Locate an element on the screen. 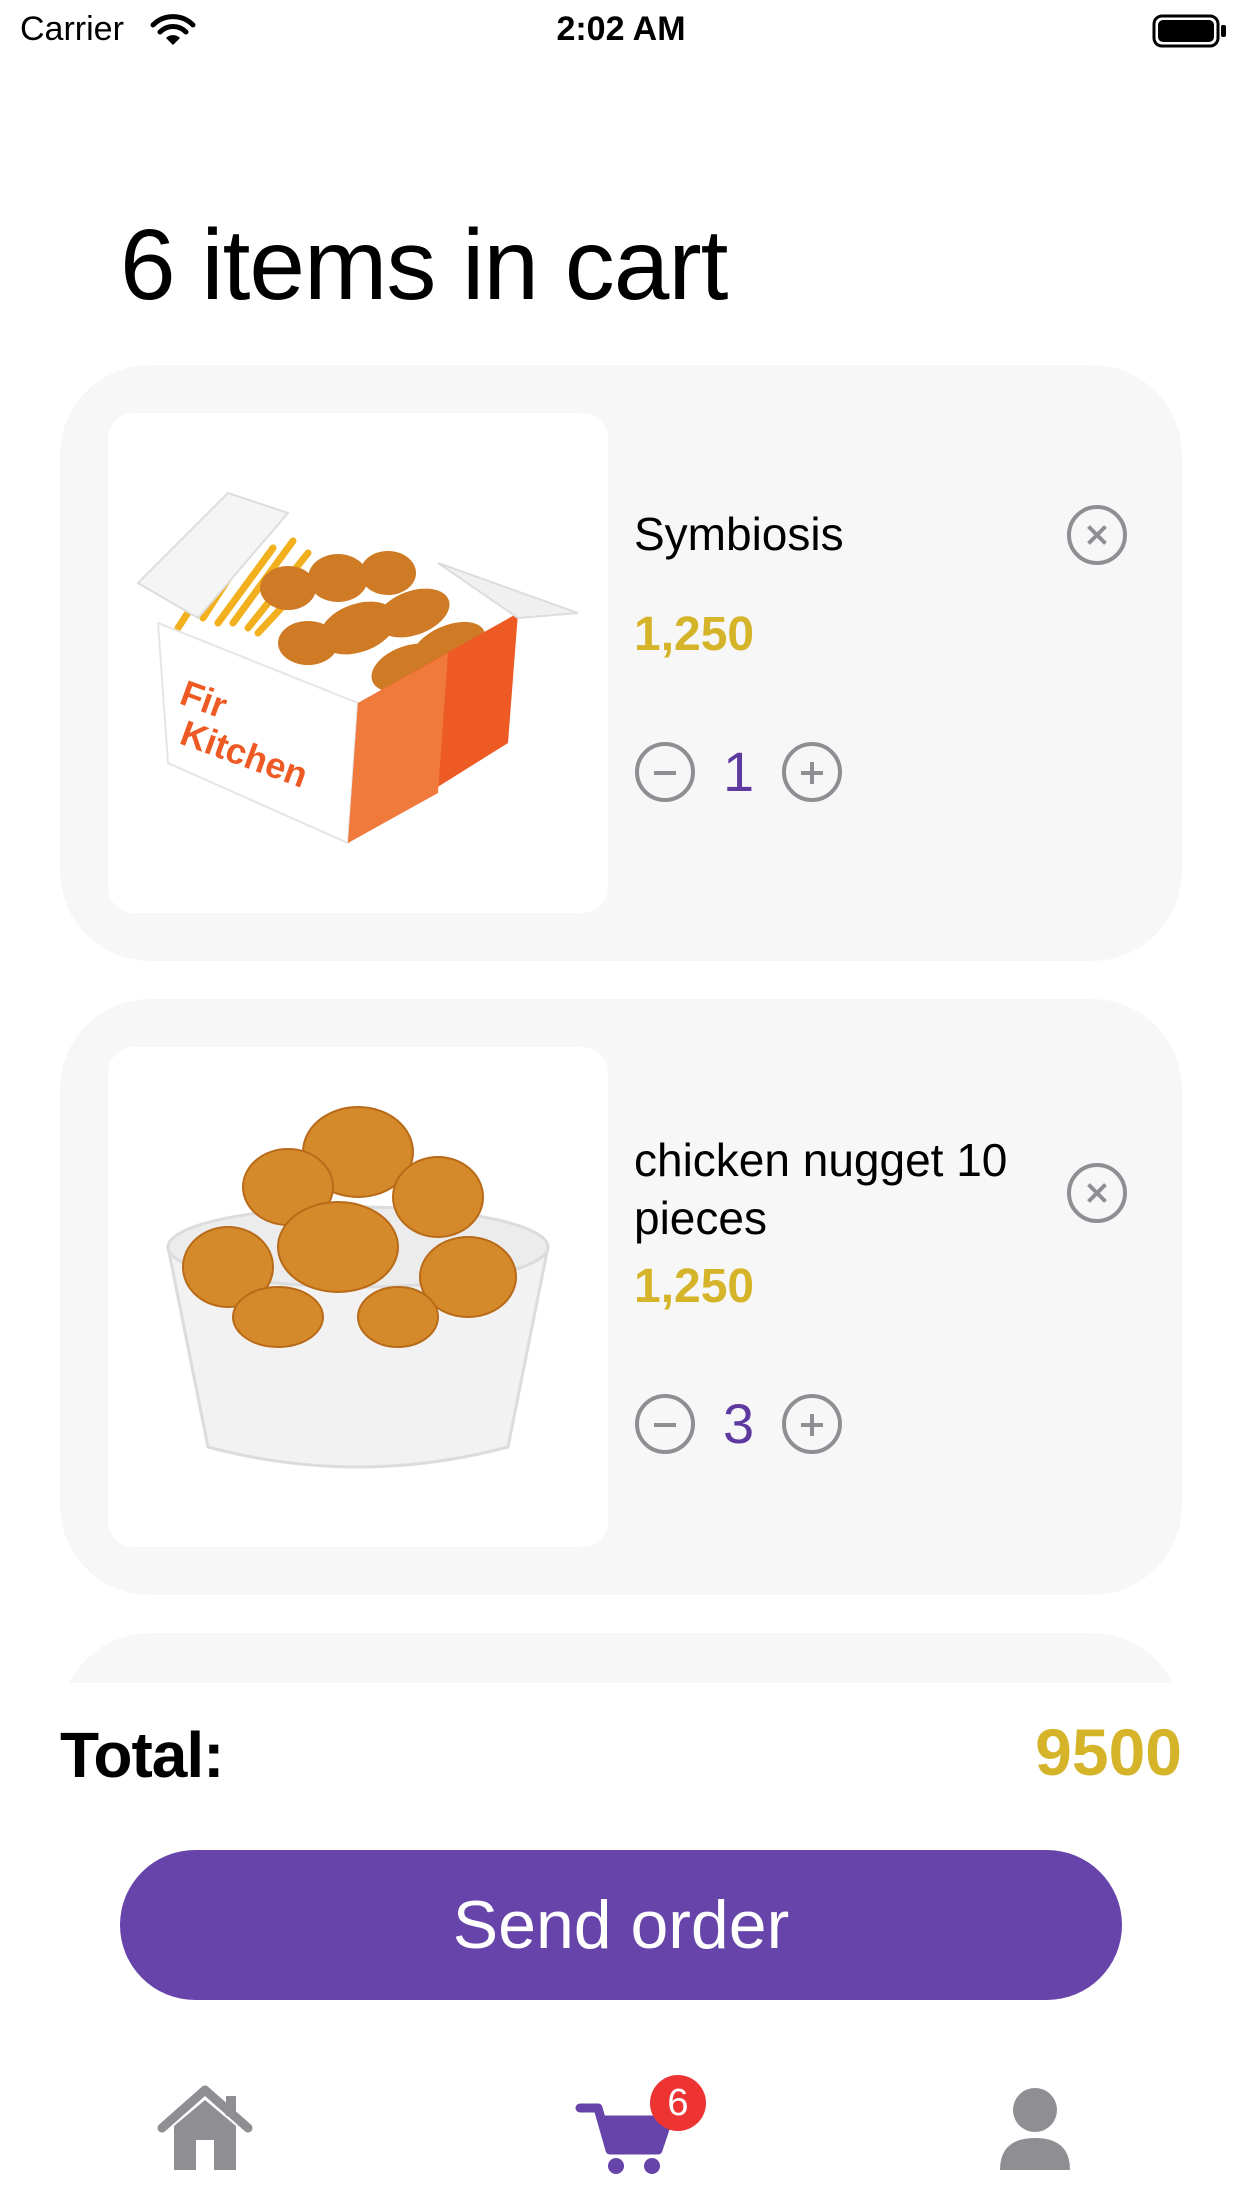 This screenshot has height=2208, width=1242. tab-bar: 6 is located at coordinates (621, 2134).